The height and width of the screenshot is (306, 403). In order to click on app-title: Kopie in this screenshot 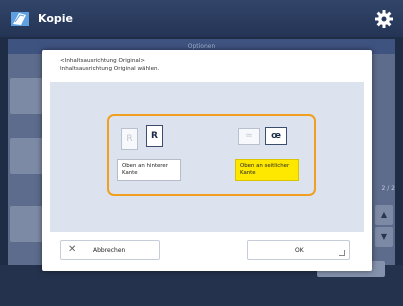, I will do `click(55, 18)`.